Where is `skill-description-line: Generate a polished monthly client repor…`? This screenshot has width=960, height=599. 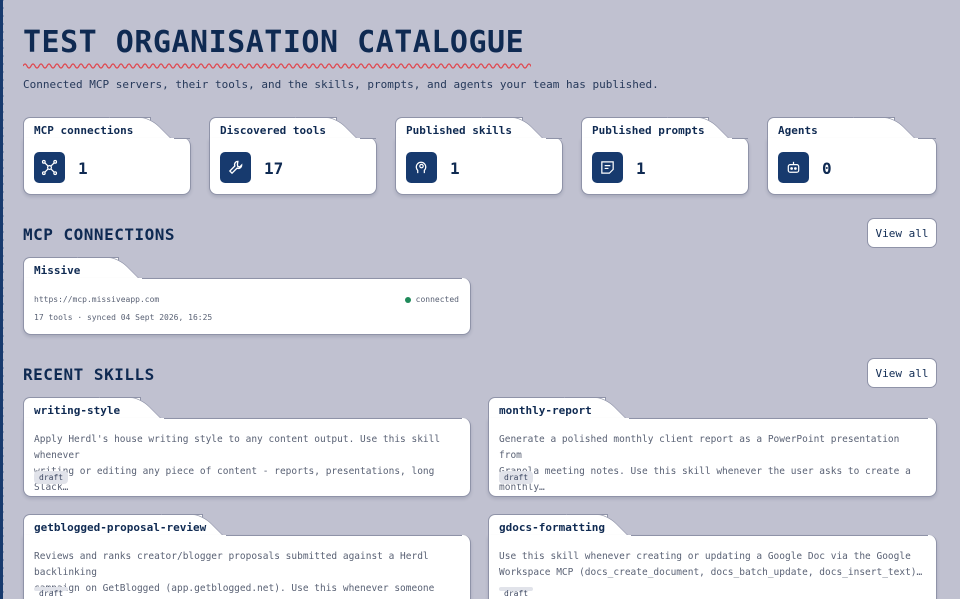 skill-description-line: Generate a polished monthly client repor… is located at coordinates (699, 447).